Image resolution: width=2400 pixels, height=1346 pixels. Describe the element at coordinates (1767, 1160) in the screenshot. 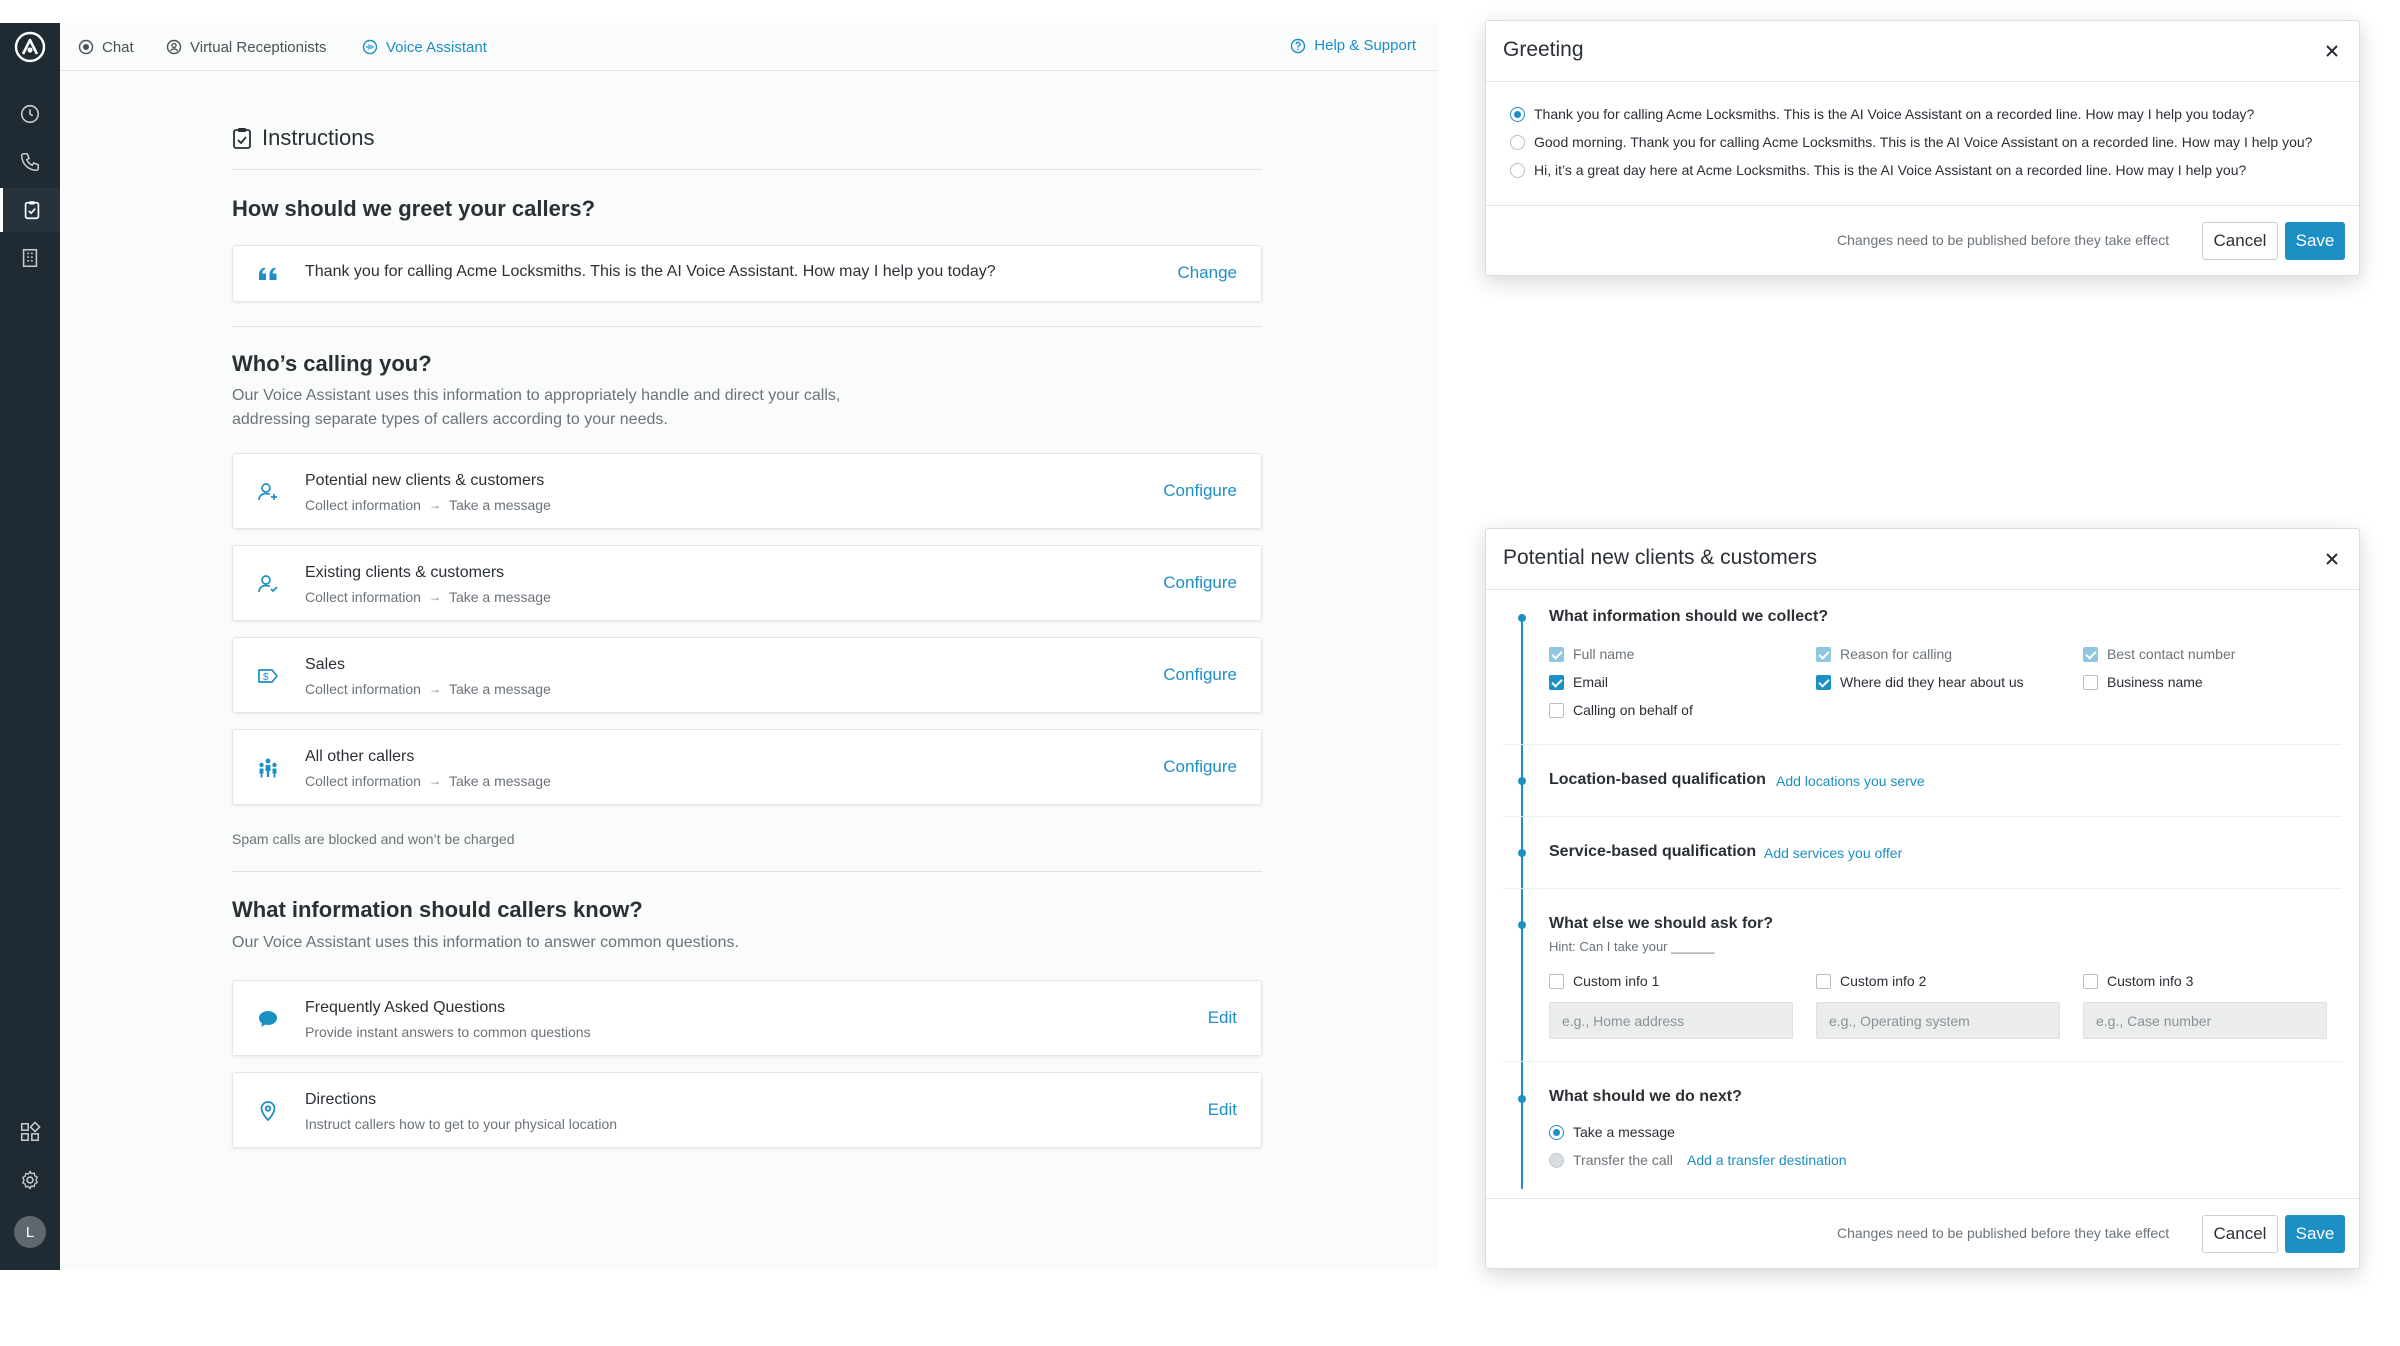

I see `add-transfer-link: Add a transfer destination` at that location.